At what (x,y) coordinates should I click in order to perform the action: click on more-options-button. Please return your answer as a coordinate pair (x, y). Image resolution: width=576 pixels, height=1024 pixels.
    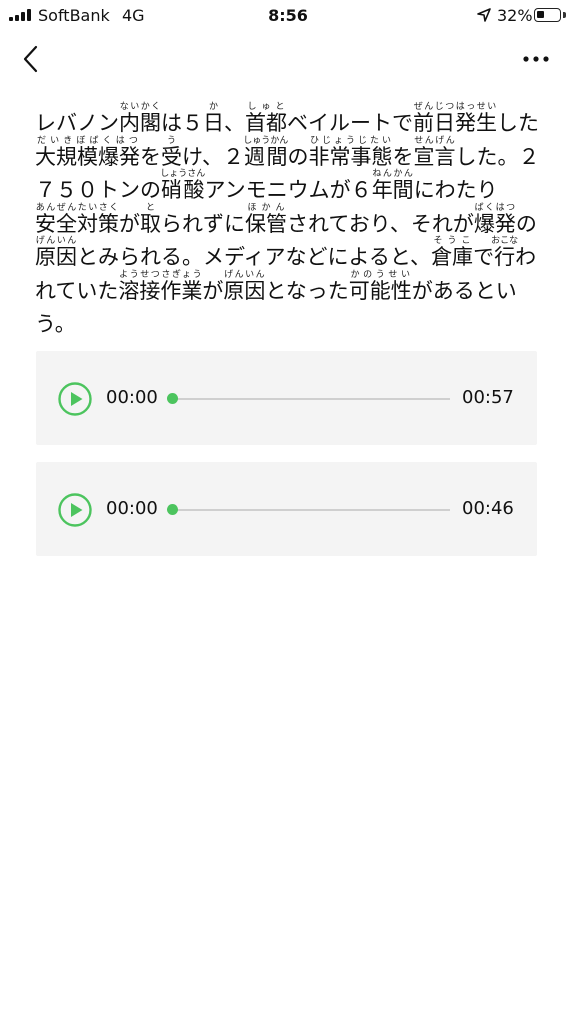
    Looking at the image, I should click on (536, 59).